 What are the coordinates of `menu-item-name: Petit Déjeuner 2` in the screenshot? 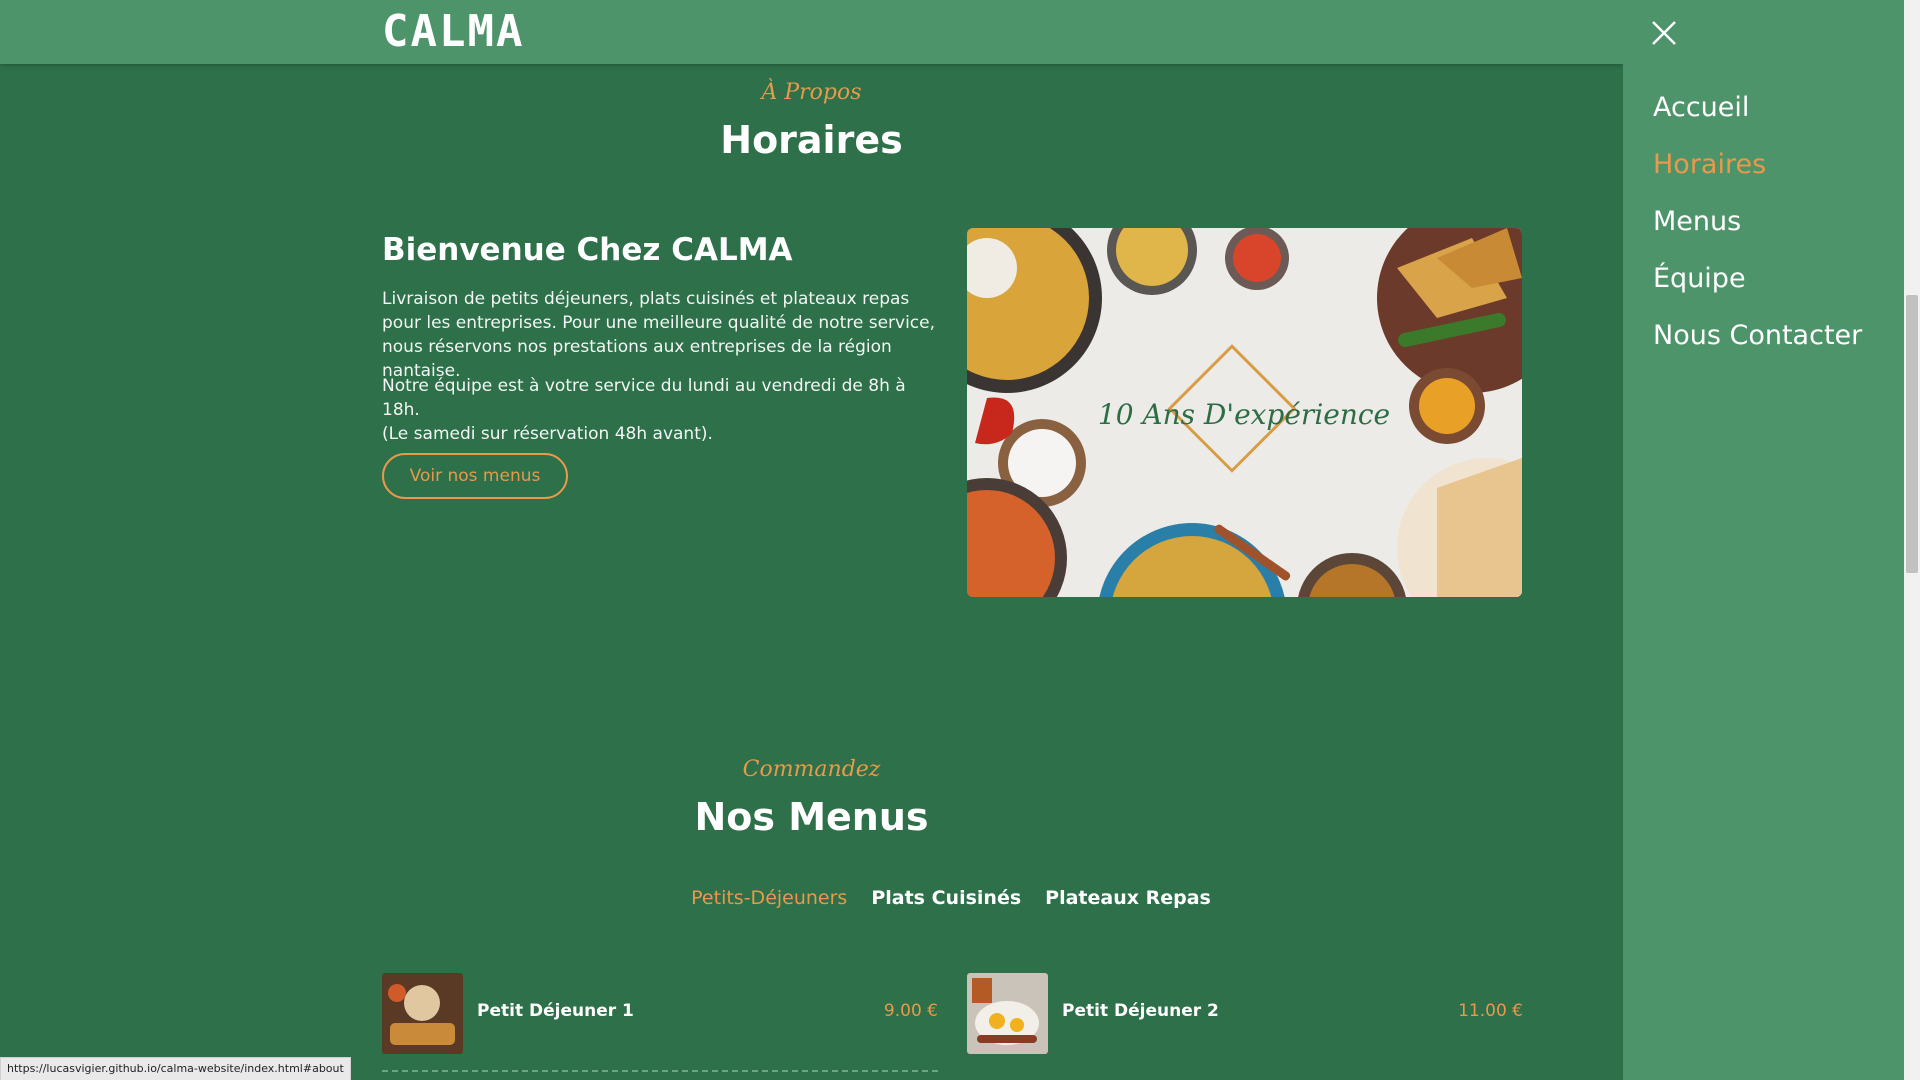 It's located at (1140, 1011).